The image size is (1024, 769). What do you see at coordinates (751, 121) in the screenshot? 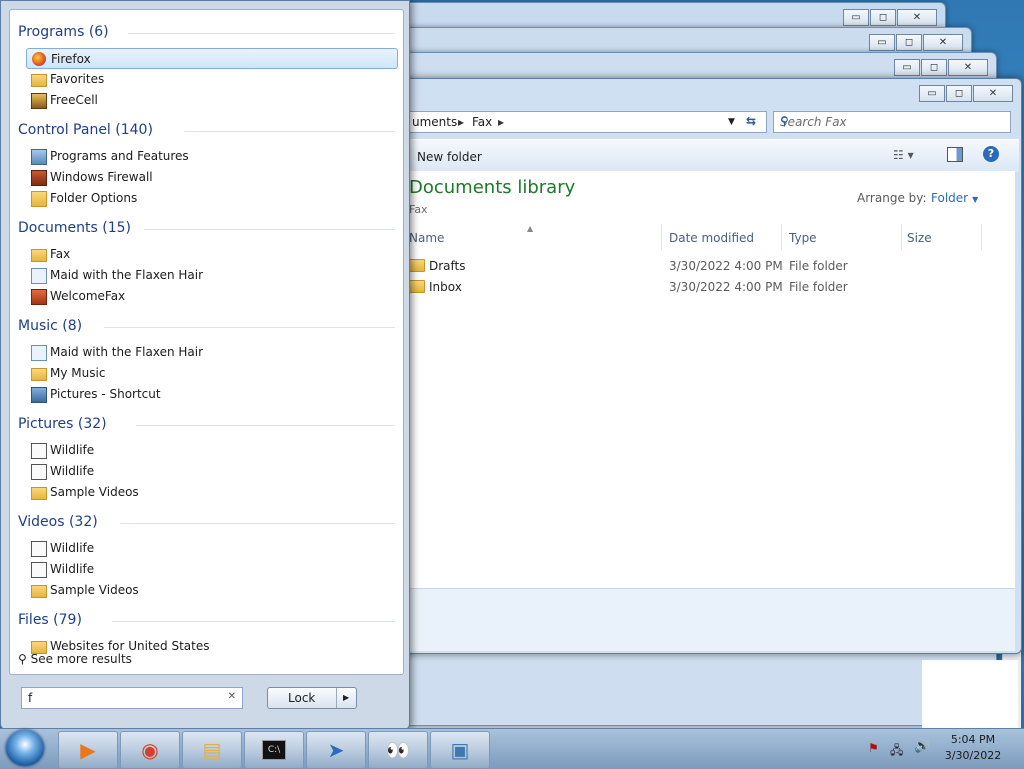
I see `refresh-icon: ⇆` at bounding box center [751, 121].